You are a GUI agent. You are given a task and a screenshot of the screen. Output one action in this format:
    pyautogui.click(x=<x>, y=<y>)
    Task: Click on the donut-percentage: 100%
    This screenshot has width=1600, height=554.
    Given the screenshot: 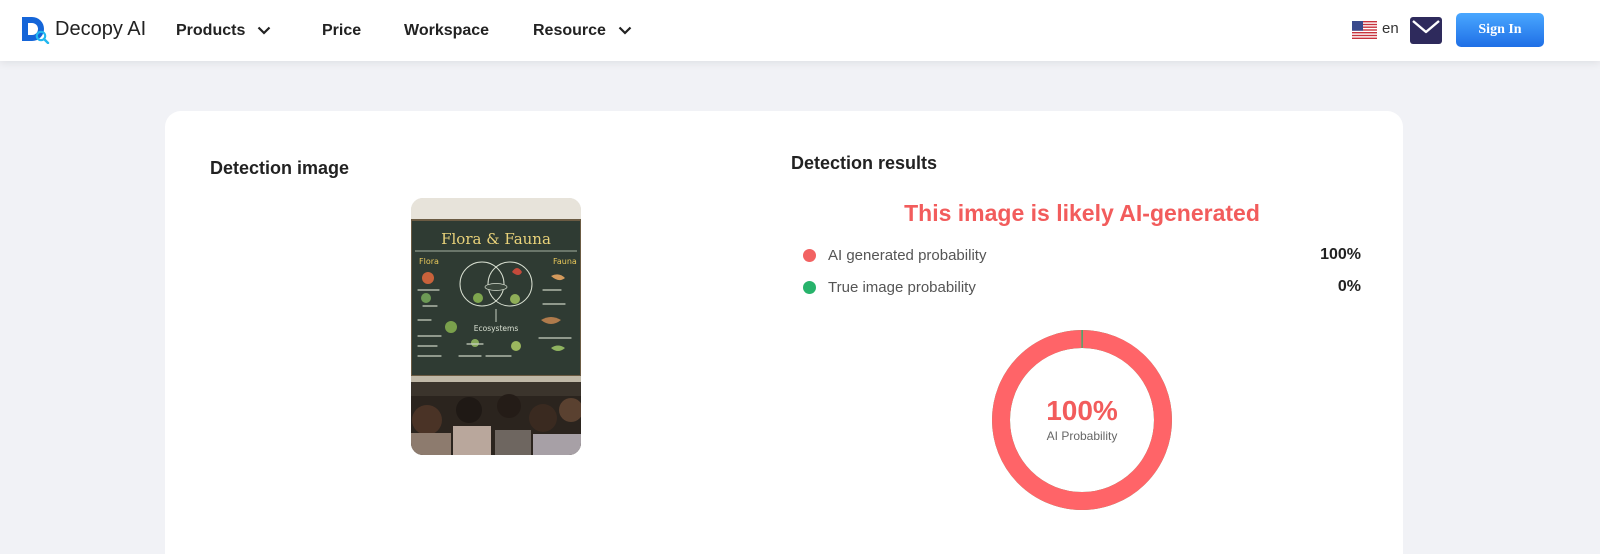 What is the action you would take?
    pyautogui.click(x=1082, y=410)
    